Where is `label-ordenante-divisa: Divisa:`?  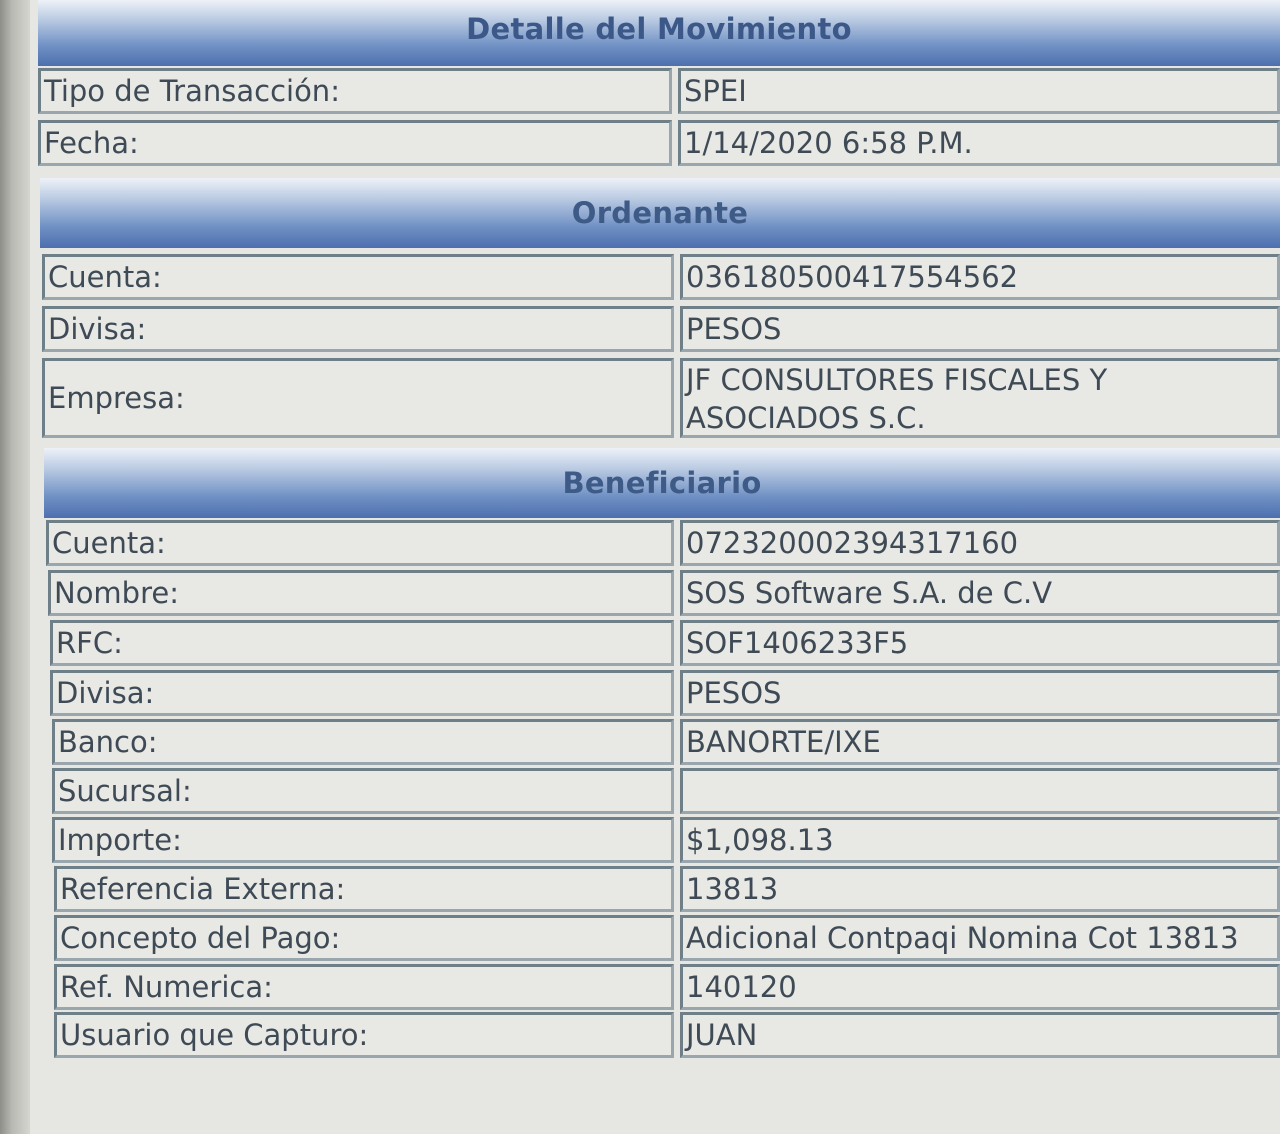
label-ordenante-divisa: Divisa: is located at coordinates (358, 329).